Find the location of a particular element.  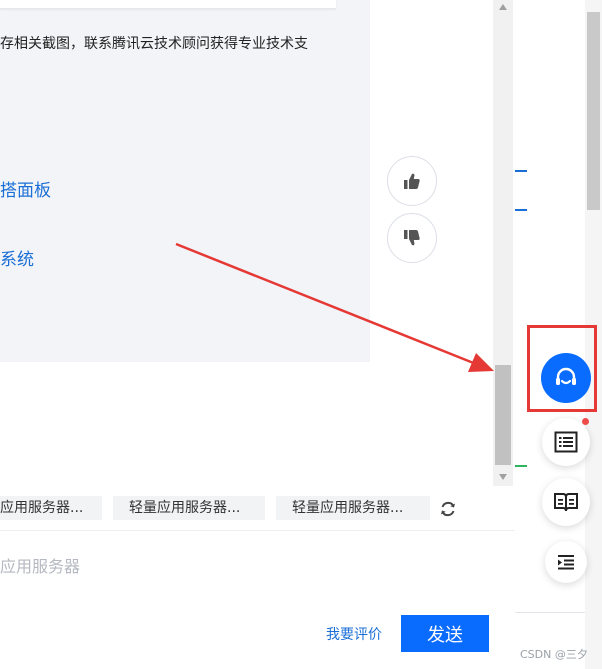

docs-button is located at coordinates (566, 502).